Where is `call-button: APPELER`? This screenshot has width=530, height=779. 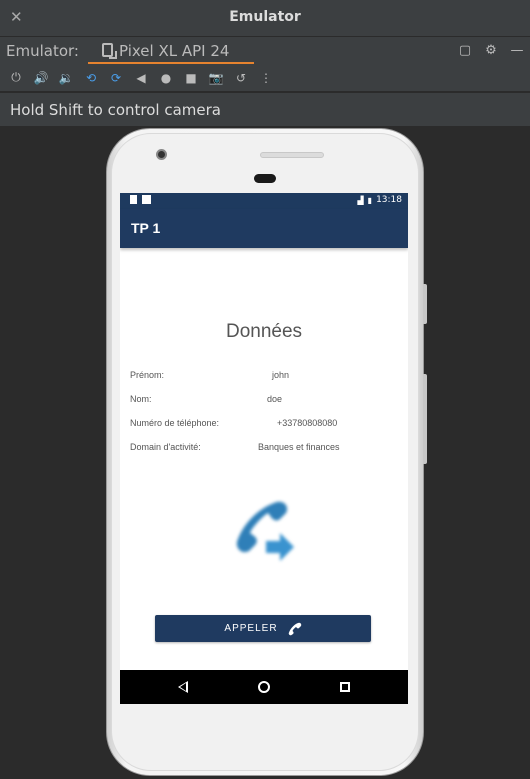
call-button: APPELER is located at coordinates (263, 628).